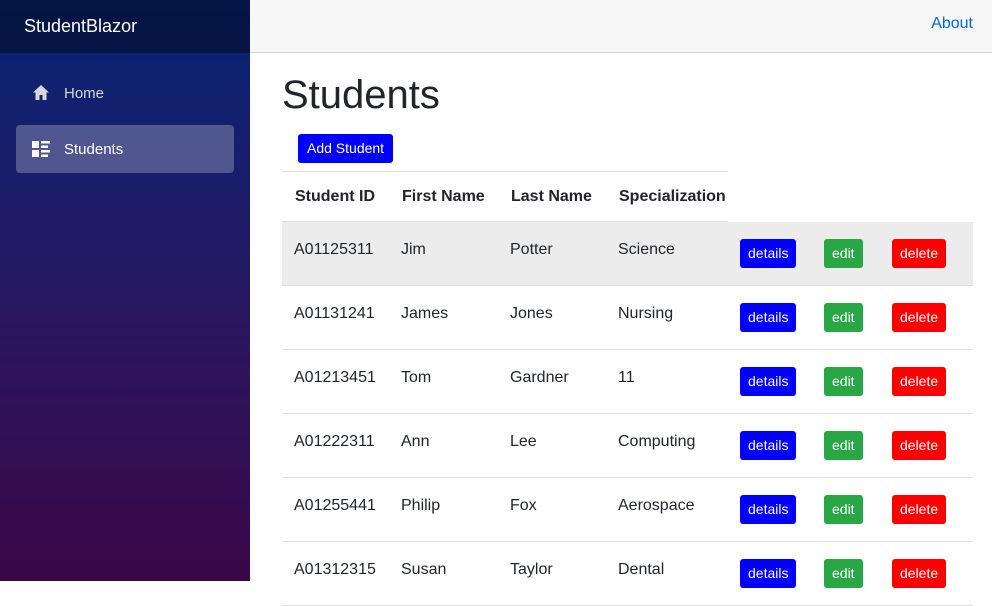  Describe the element at coordinates (621, 26) in the screenshot. I see `top-row: About` at that location.